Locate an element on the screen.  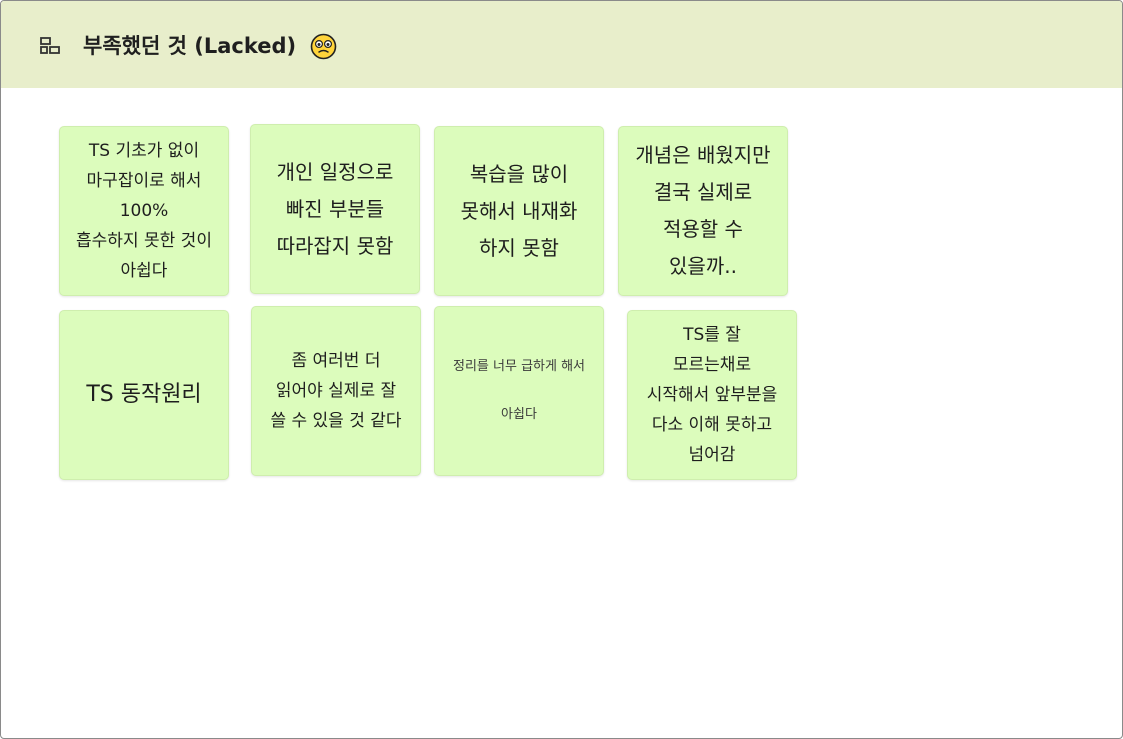
sticky-note-text: 개인 일정으로 빠진 부분들 따라잡지 못함 is located at coordinates (335, 208).